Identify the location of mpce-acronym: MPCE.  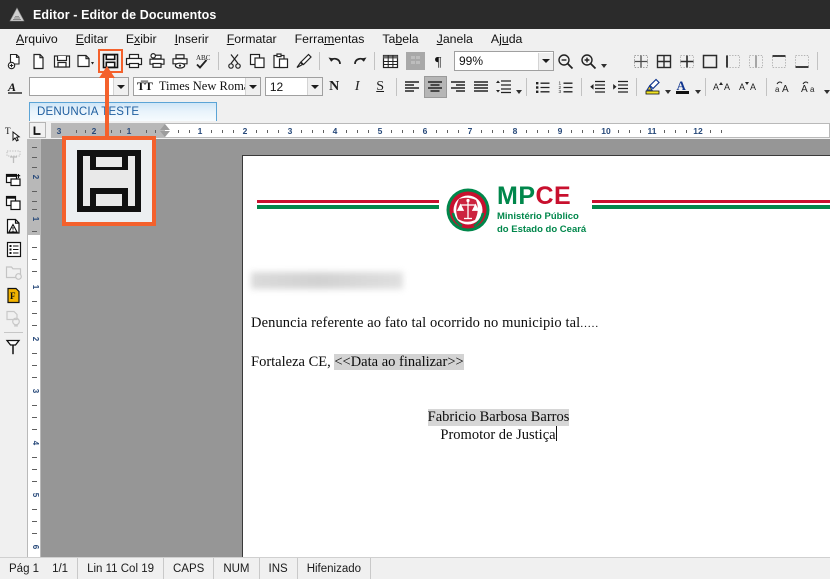
(534, 196).